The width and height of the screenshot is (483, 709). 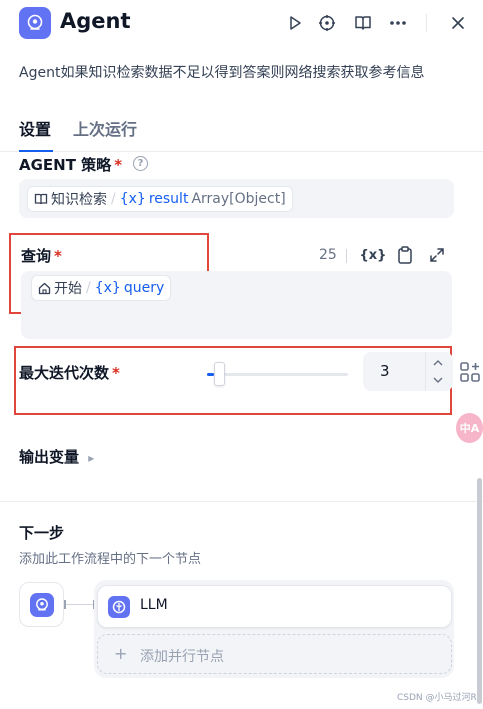 I want to click on grid-apps-icon, so click(x=469, y=372).